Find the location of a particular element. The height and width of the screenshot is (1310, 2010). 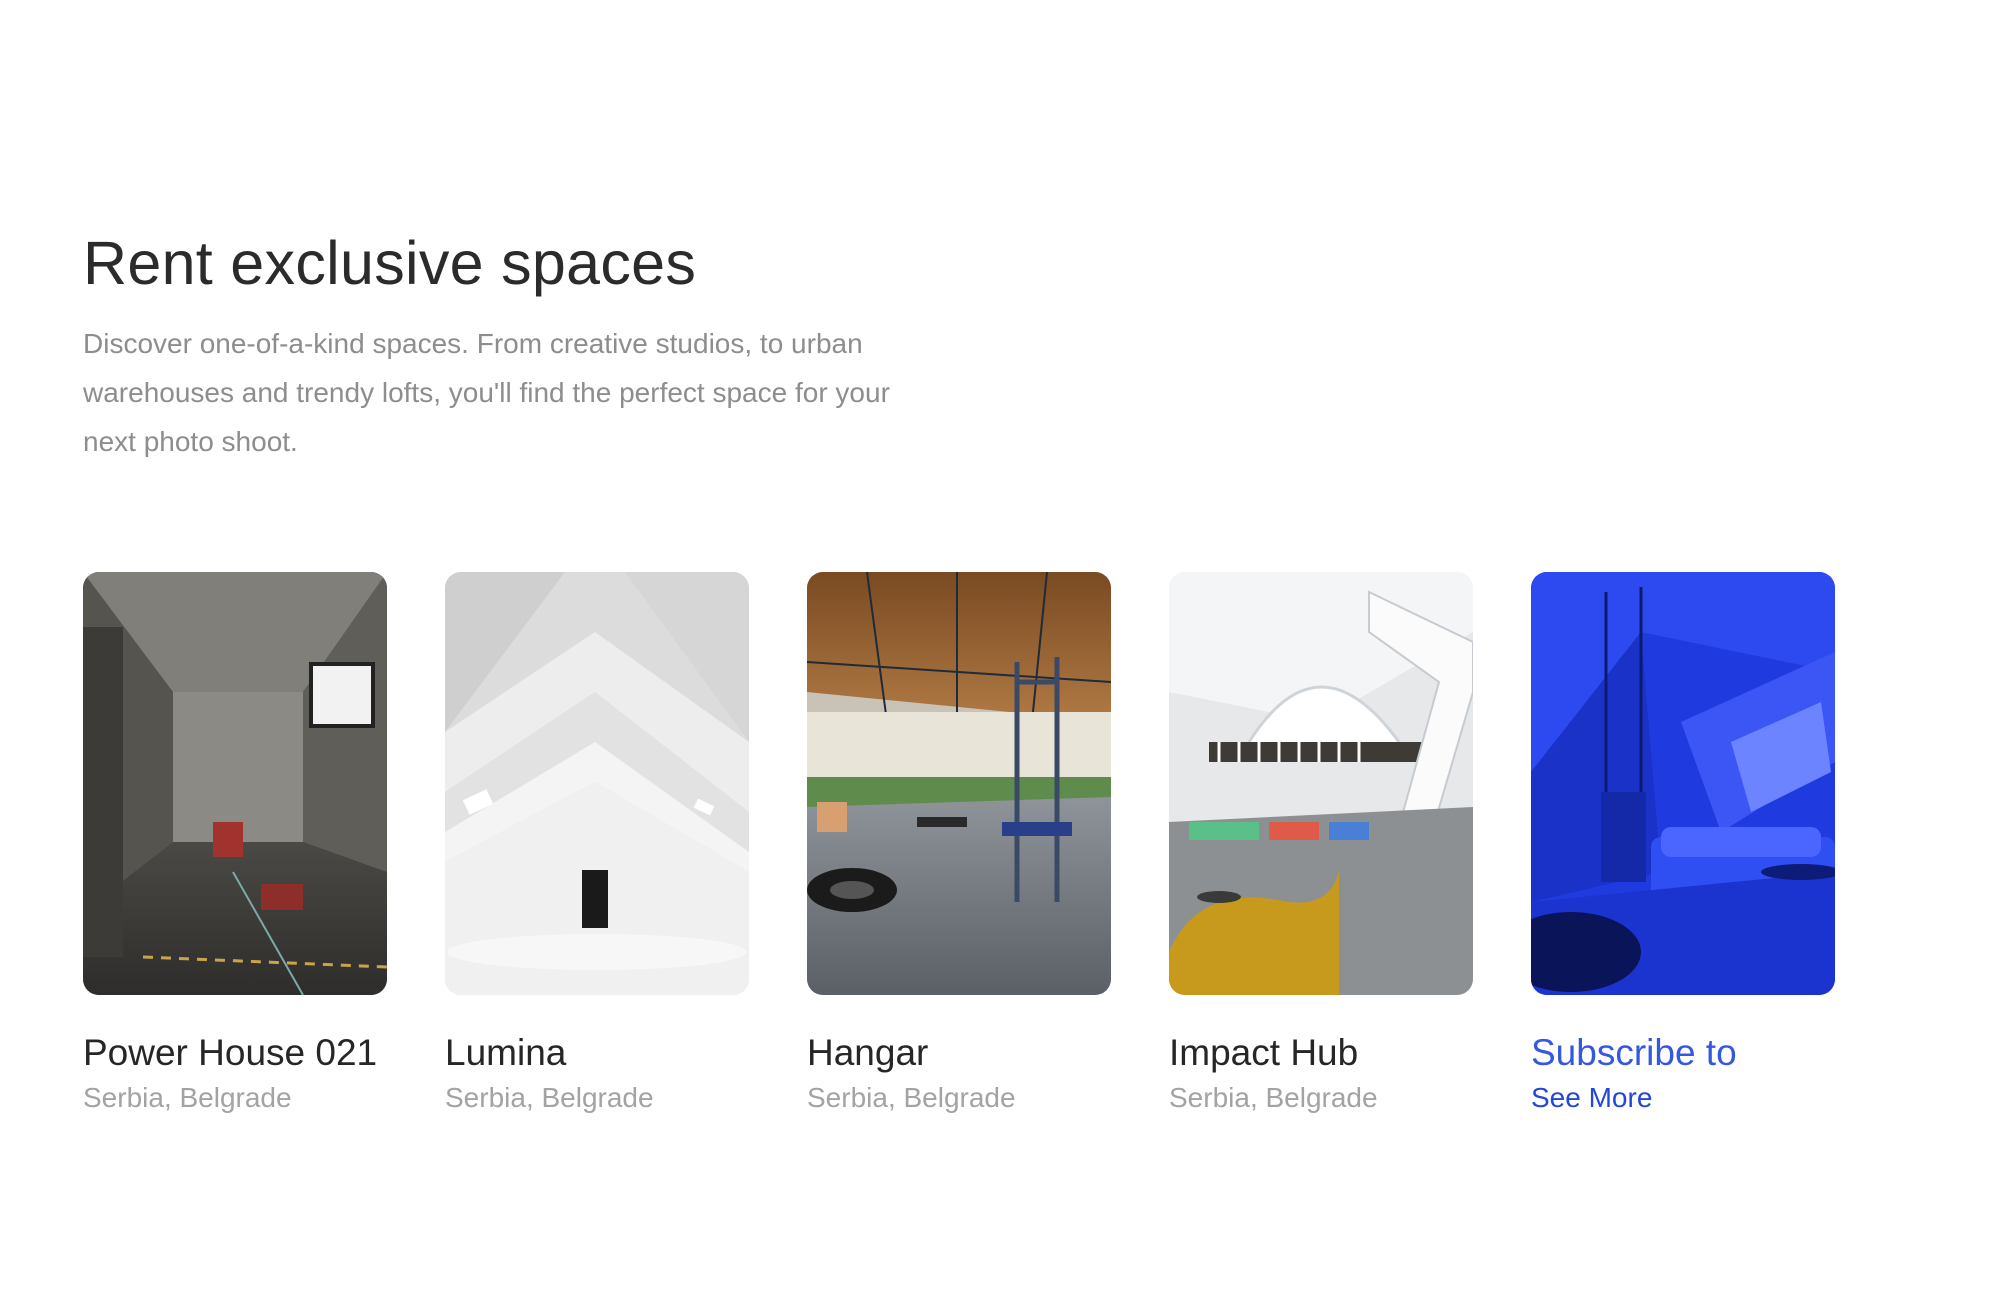

subscribe-title: Subscribe to is located at coordinates (1683, 1053).